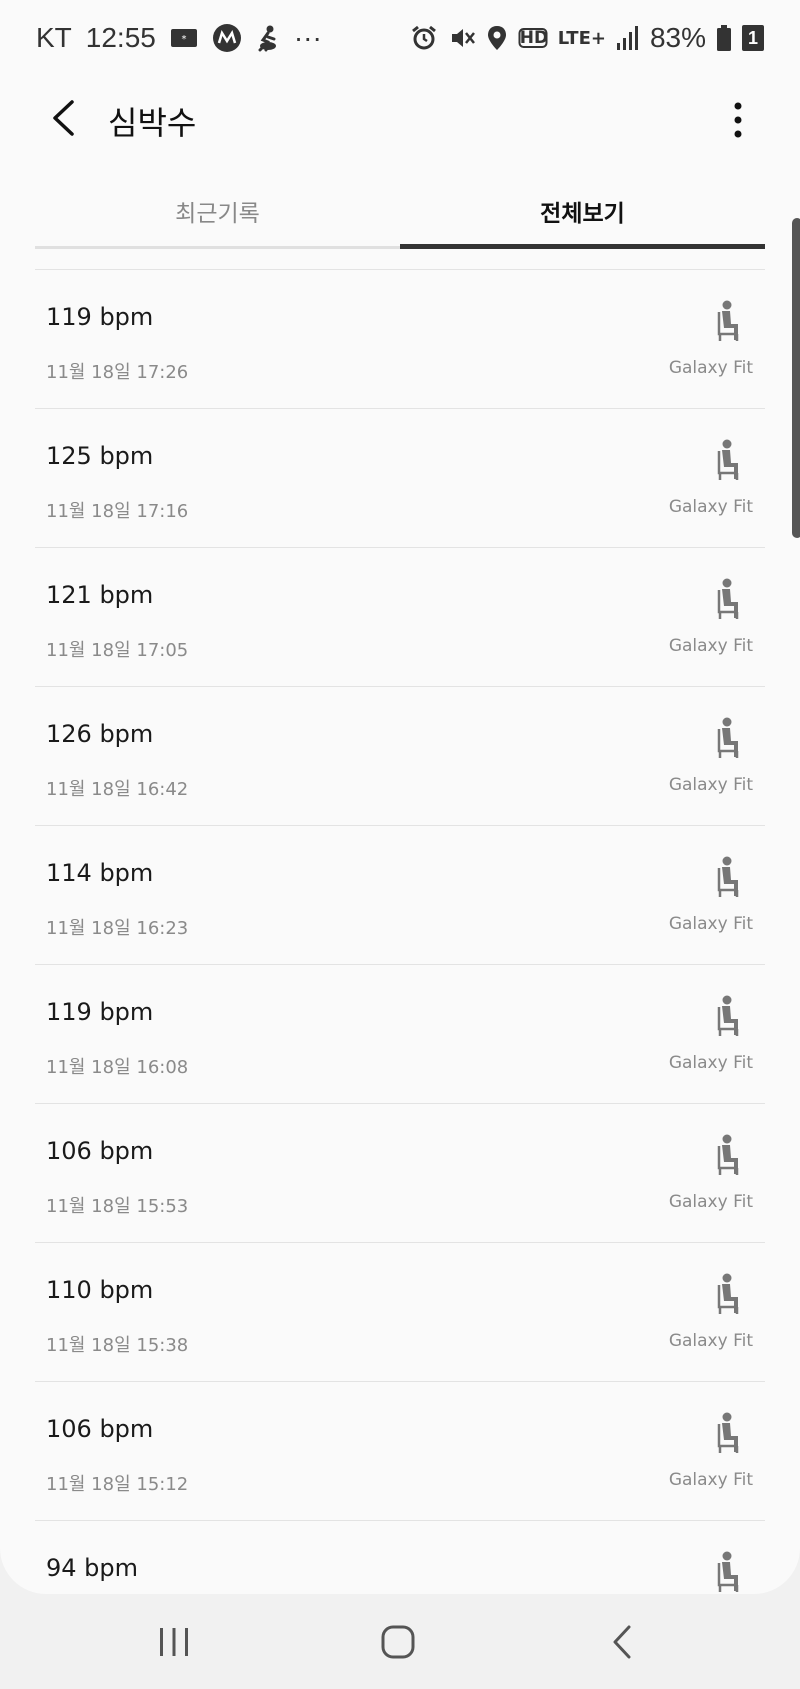  What do you see at coordinates (120, 37) in the screenshot?
I see `clock: 12:55` at bounding box center [120, 37].